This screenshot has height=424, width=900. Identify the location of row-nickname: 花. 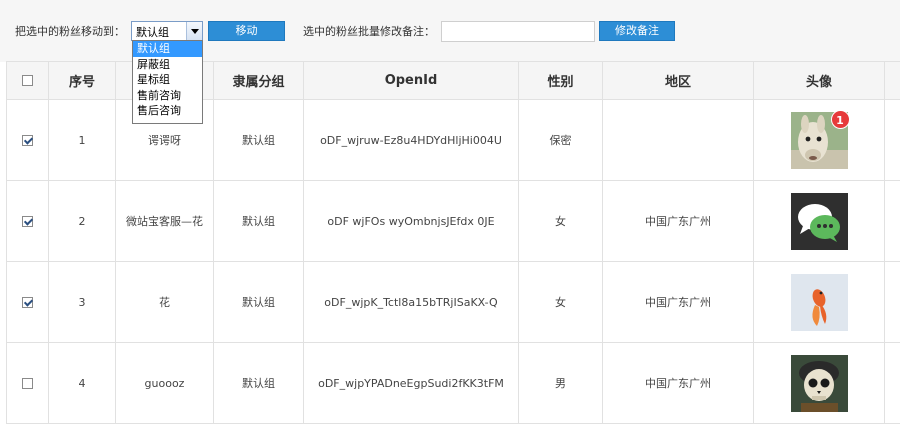
(165, 302).